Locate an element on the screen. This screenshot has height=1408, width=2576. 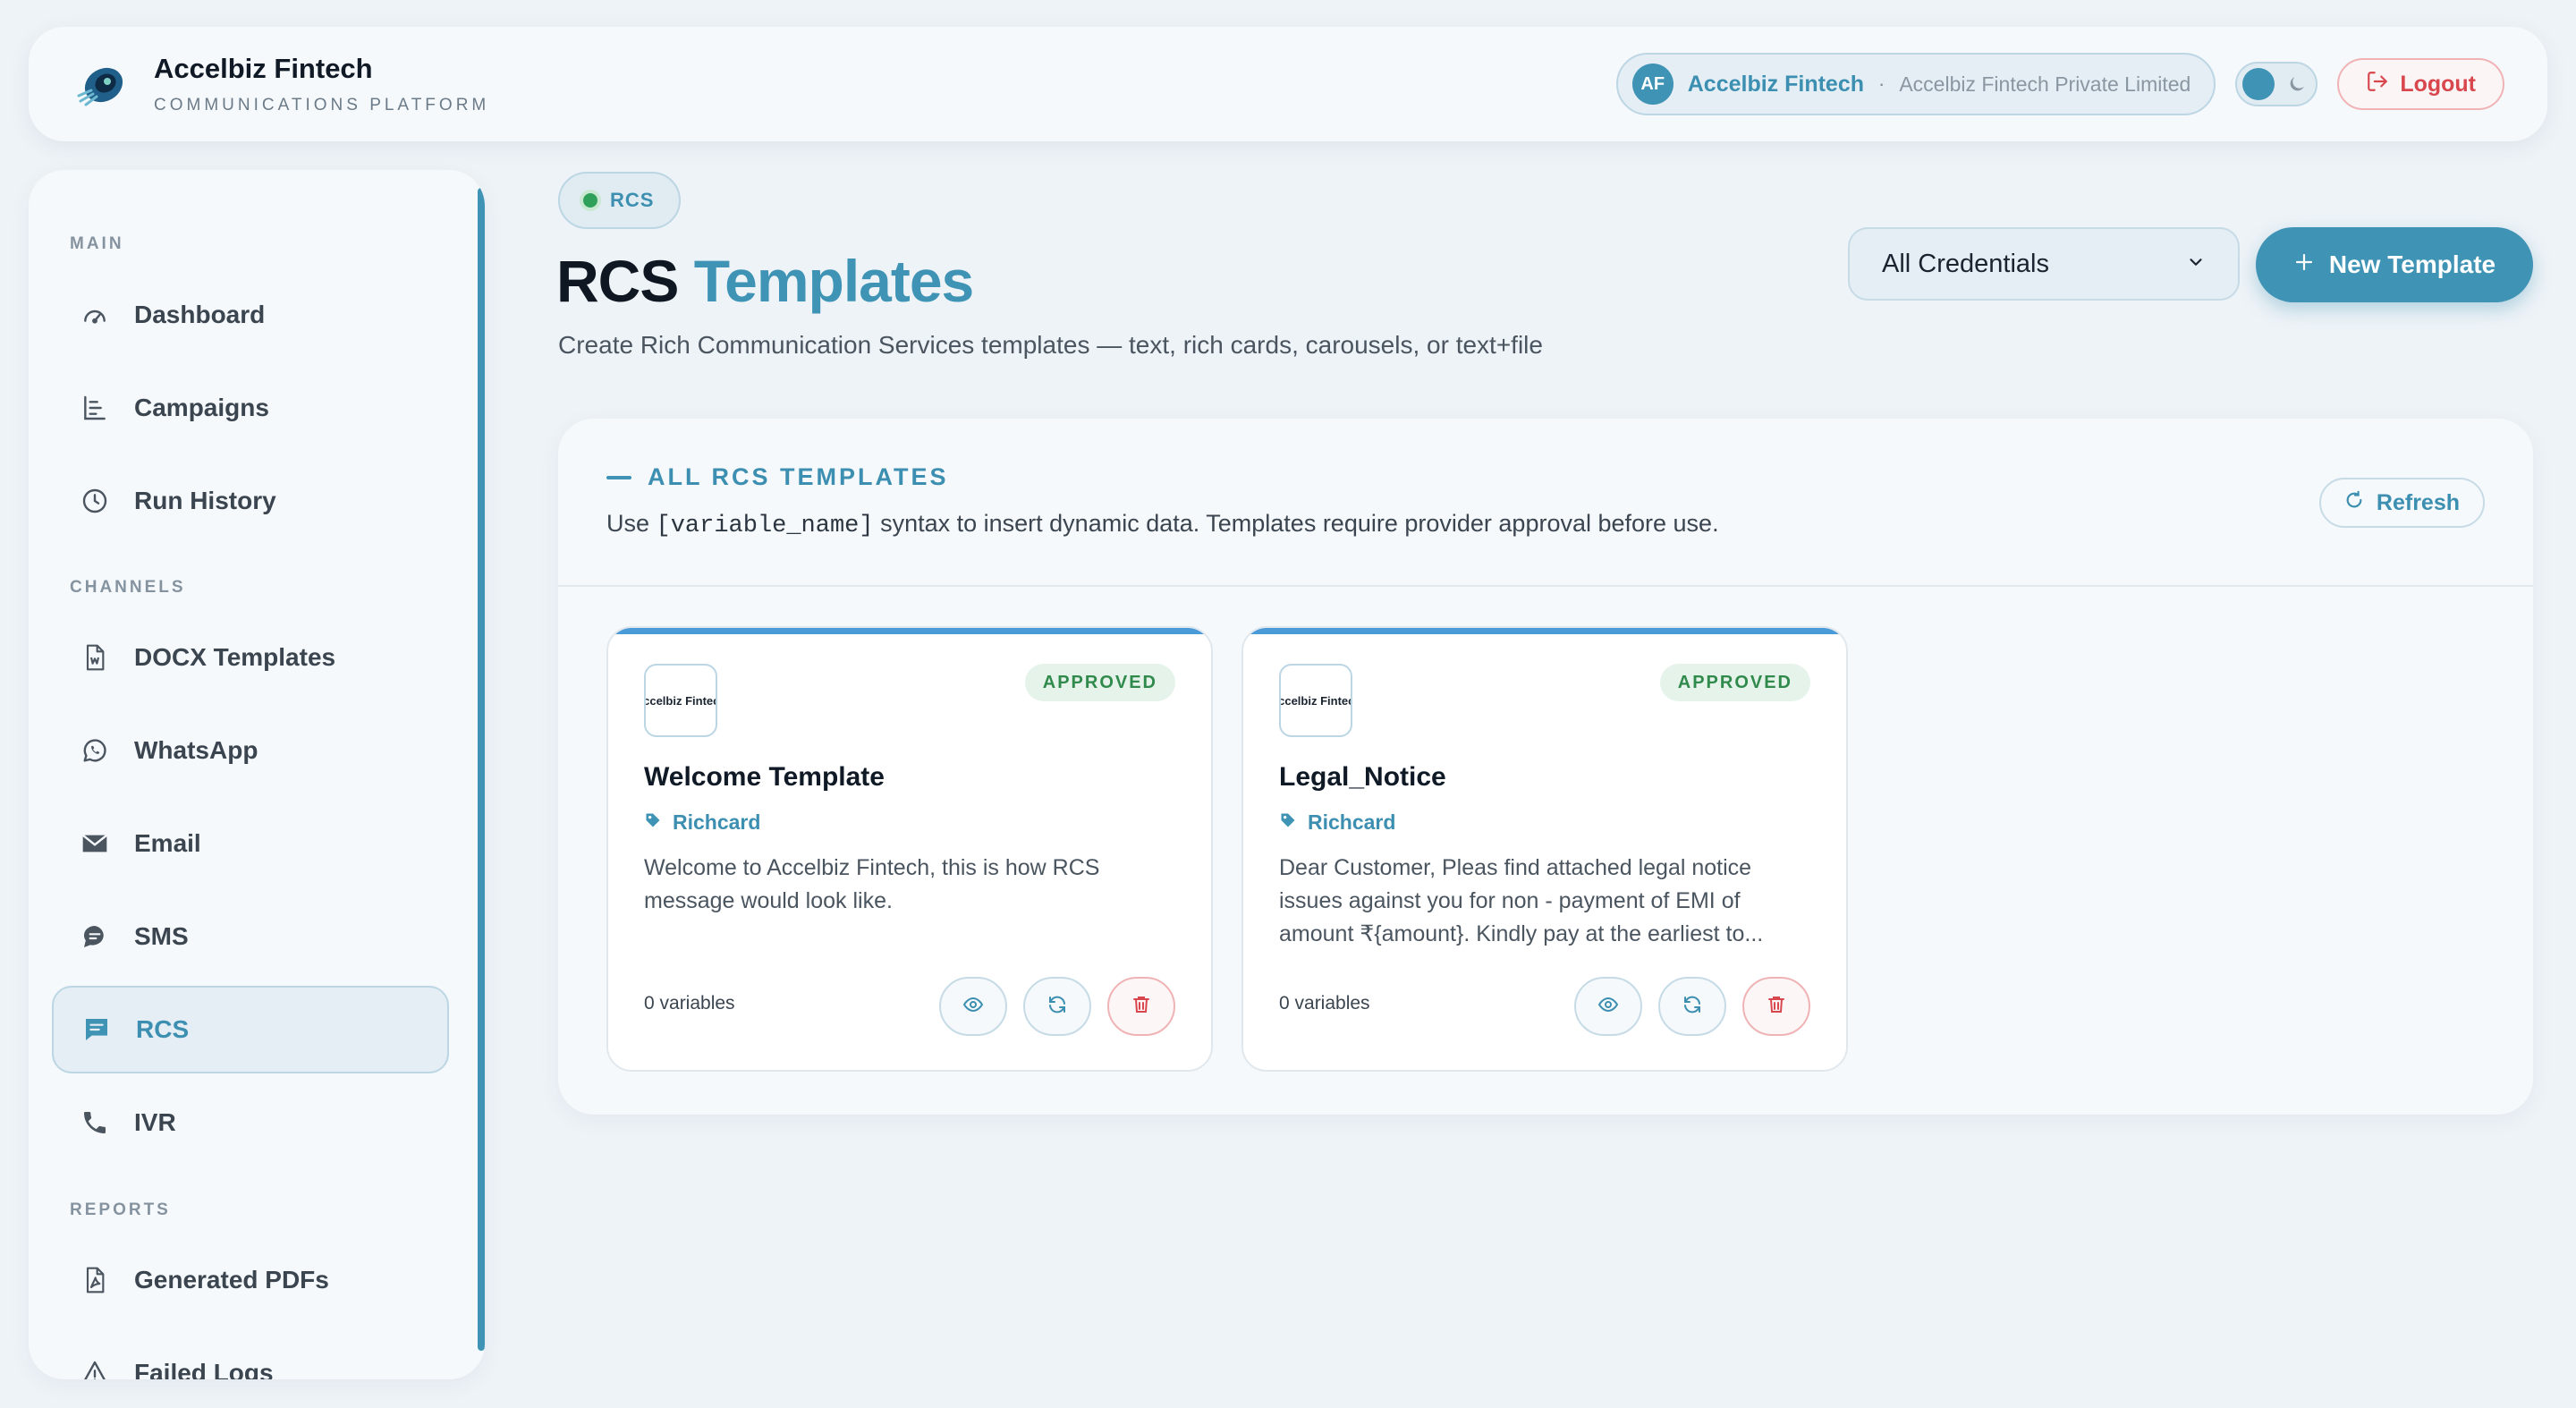
page-title: RCS Templates is located at coordinates (765, 281).